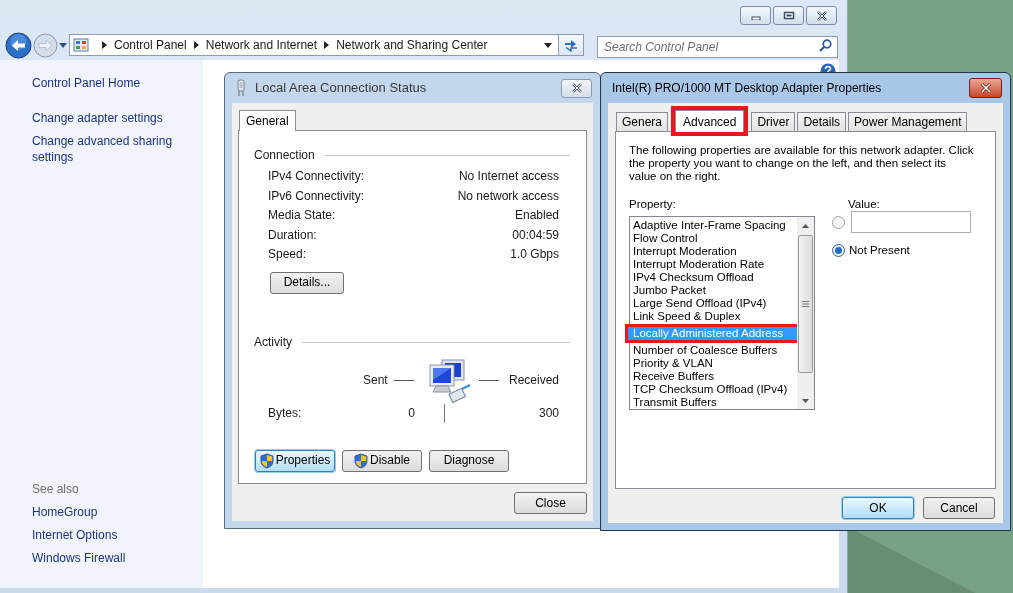 The image size is (1013, 593). I want to click on window-title: Intel(R) PRO/1000 MT Desktop Adapter Properties, so click(747, 88).